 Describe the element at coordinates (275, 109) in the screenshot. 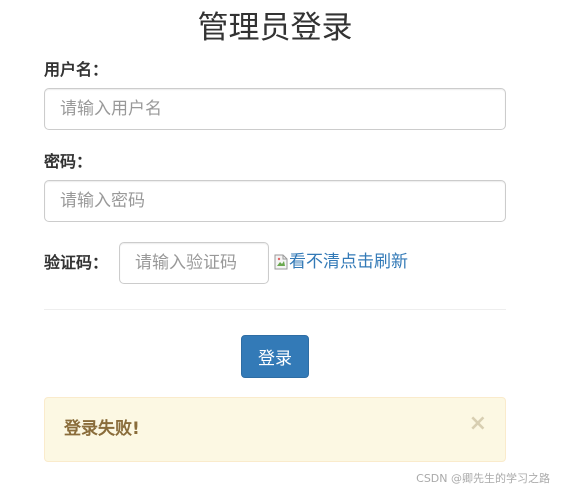

I see `username-input` at that location.